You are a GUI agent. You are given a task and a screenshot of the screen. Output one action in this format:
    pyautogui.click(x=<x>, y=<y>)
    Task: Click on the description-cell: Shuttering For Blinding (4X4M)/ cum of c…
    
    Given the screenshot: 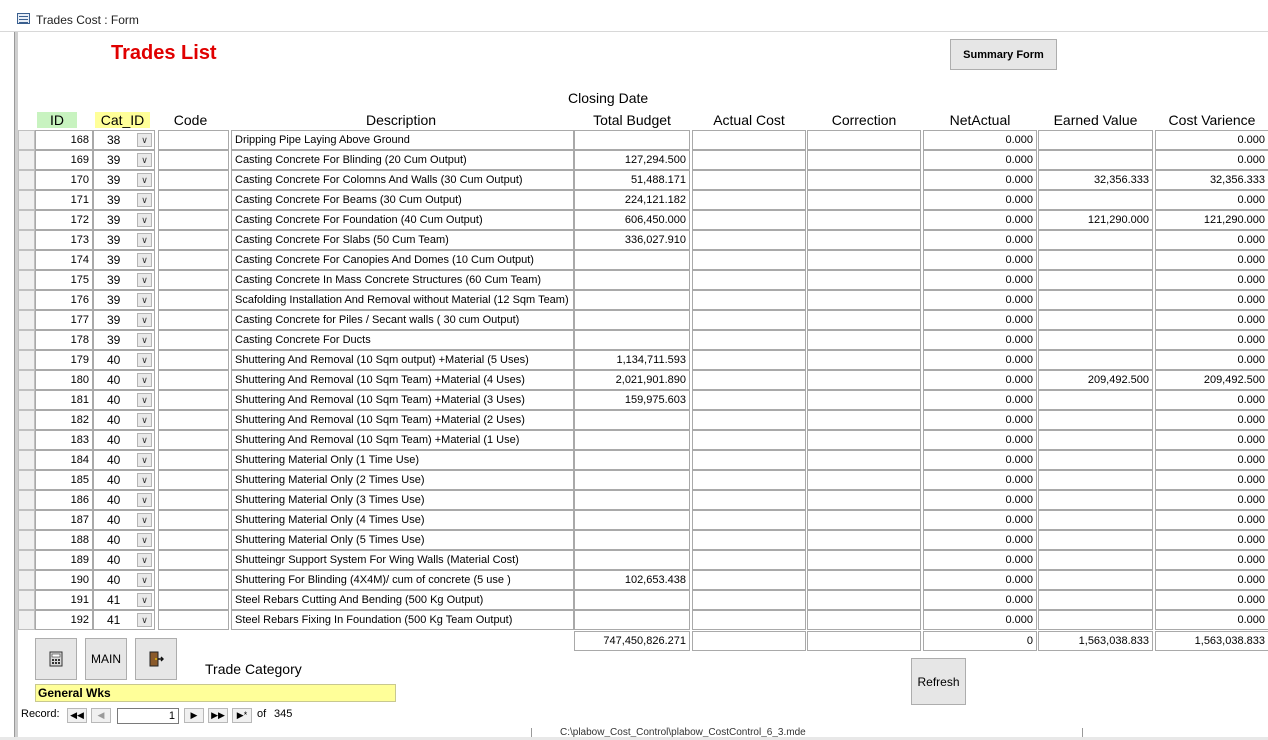 What is the action you would take?
    pyautogui.click(x=402, y=580)
    